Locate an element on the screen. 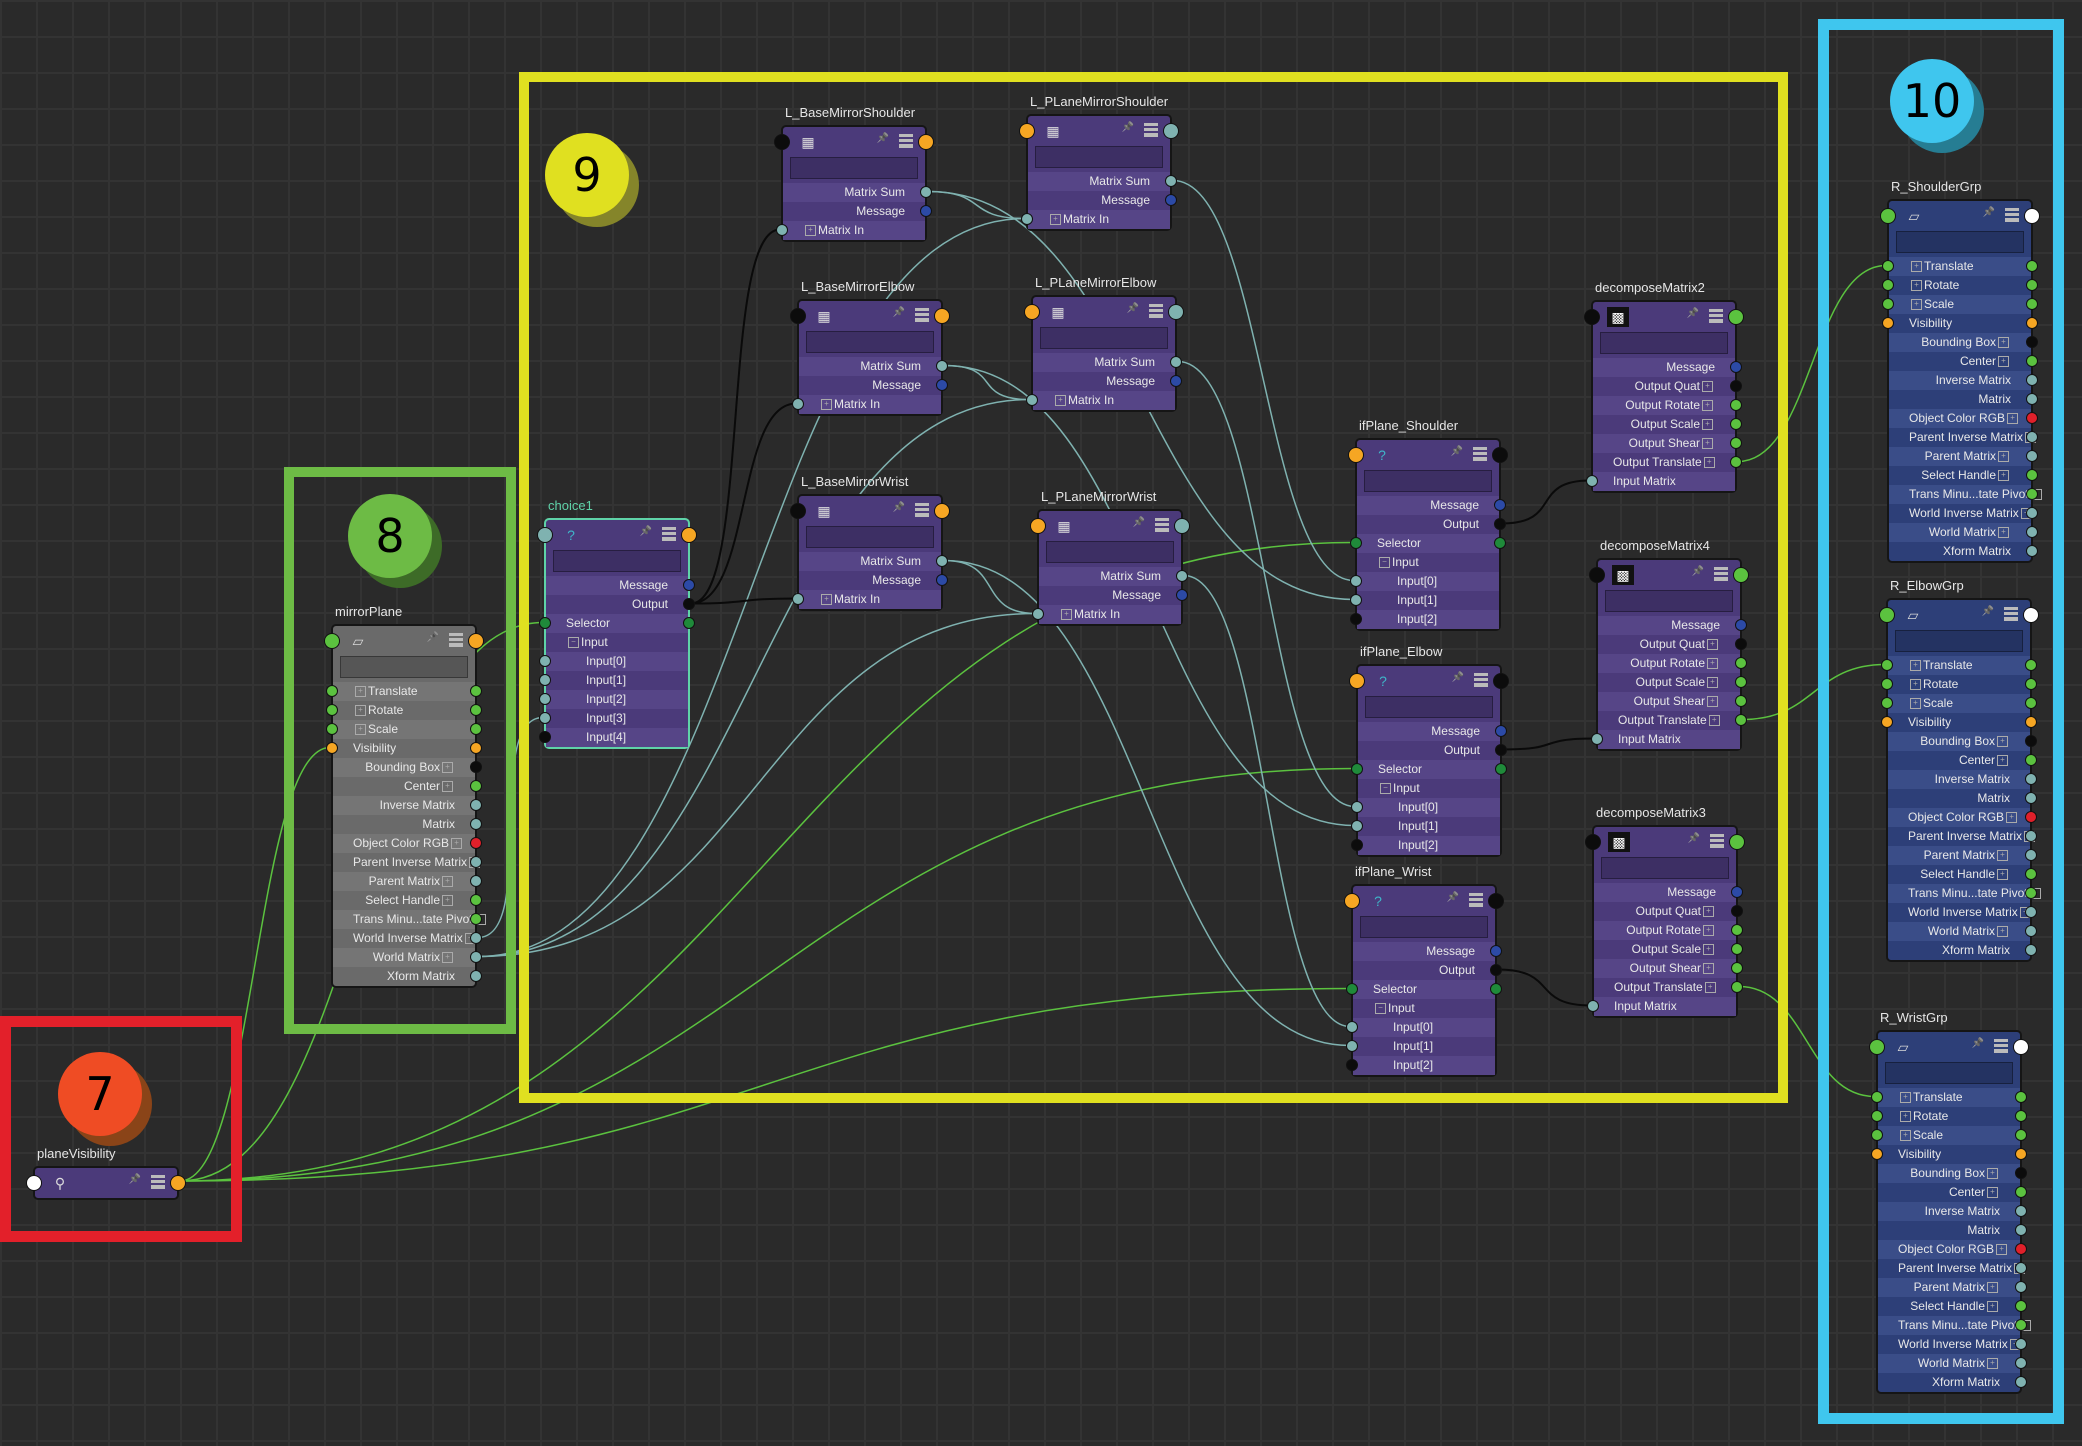  attribute-row: Matrix Sum is located at coordinates (857, 192).